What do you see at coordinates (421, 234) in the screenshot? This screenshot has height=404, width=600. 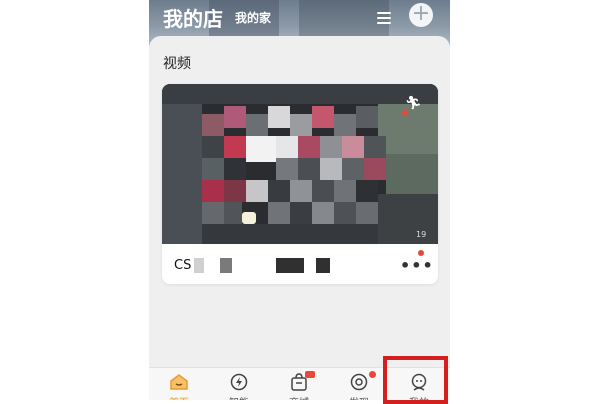 I see `video-timestamp: 19` at bounding box center [421, 234].